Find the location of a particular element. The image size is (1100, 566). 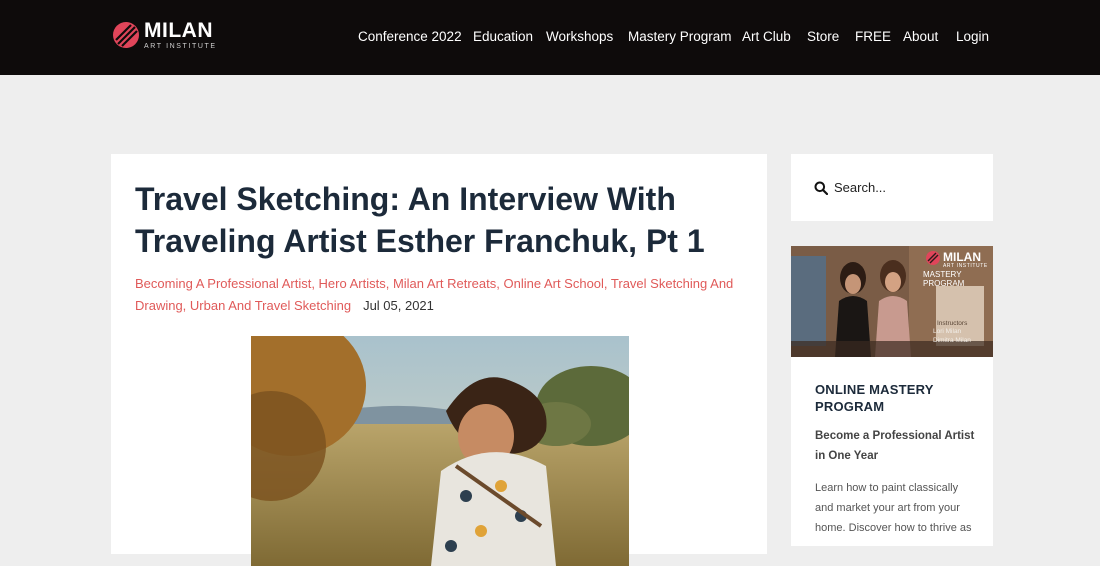

promo-logo-icon is located at coordinates (933, 258).